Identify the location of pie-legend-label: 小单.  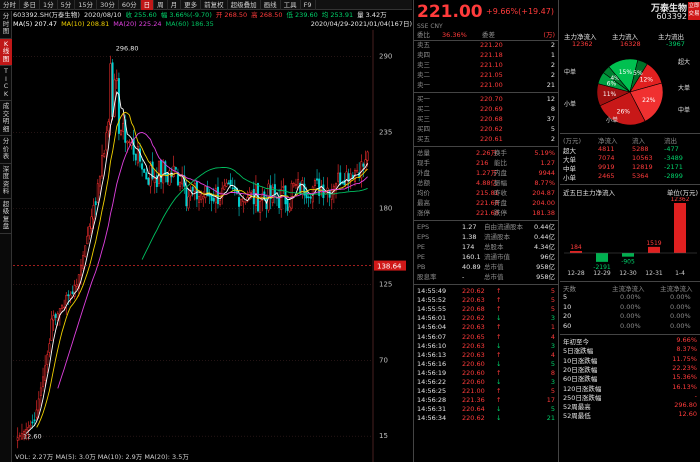
(612, 120).